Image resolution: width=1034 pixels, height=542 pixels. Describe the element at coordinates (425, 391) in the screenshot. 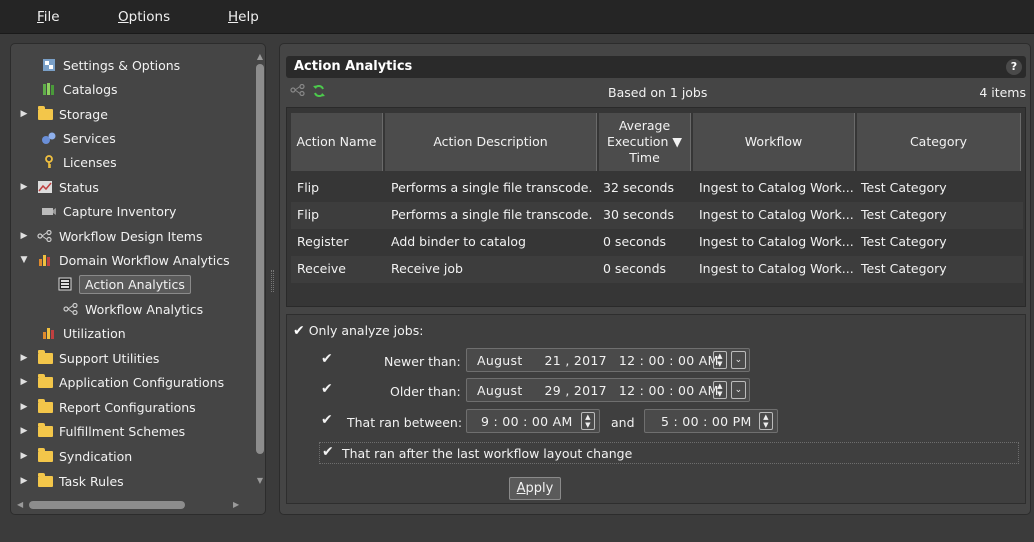

I see `older-than-label: Older than:` at that location.